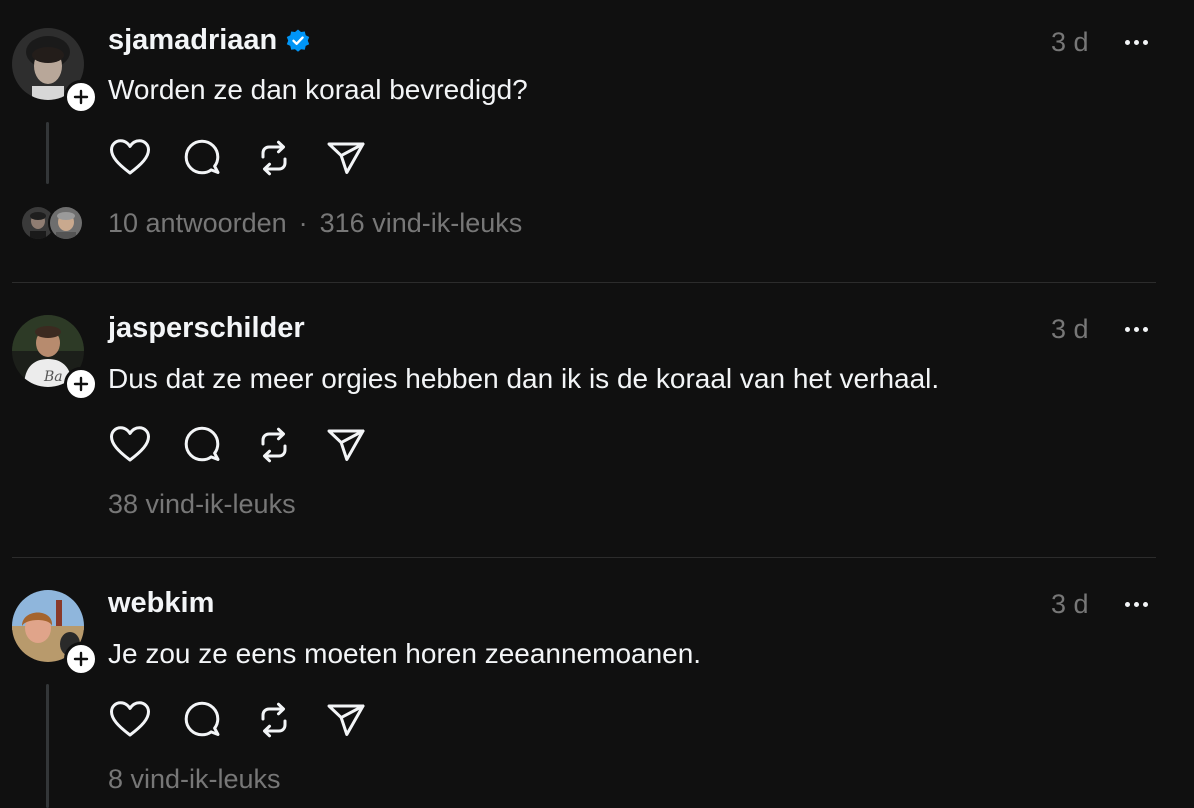 This screenshot has height=808, width=1194. Describe the element at coordinates (315, 223) in the screenshot. I see `post-stats: 10 antwoorden · 316 vind-ik-leuks` at that location.